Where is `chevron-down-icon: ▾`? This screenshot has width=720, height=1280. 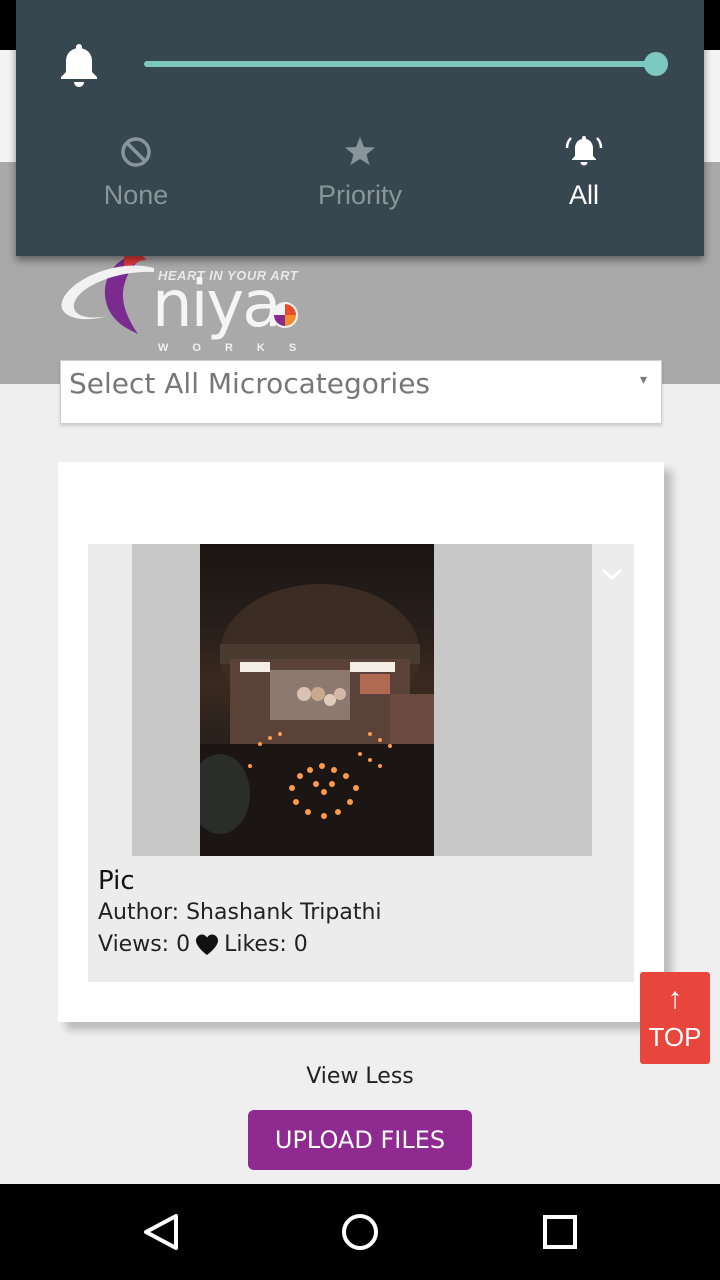 chevron-down-icon: ▾ is located at coordinates (643, 379).